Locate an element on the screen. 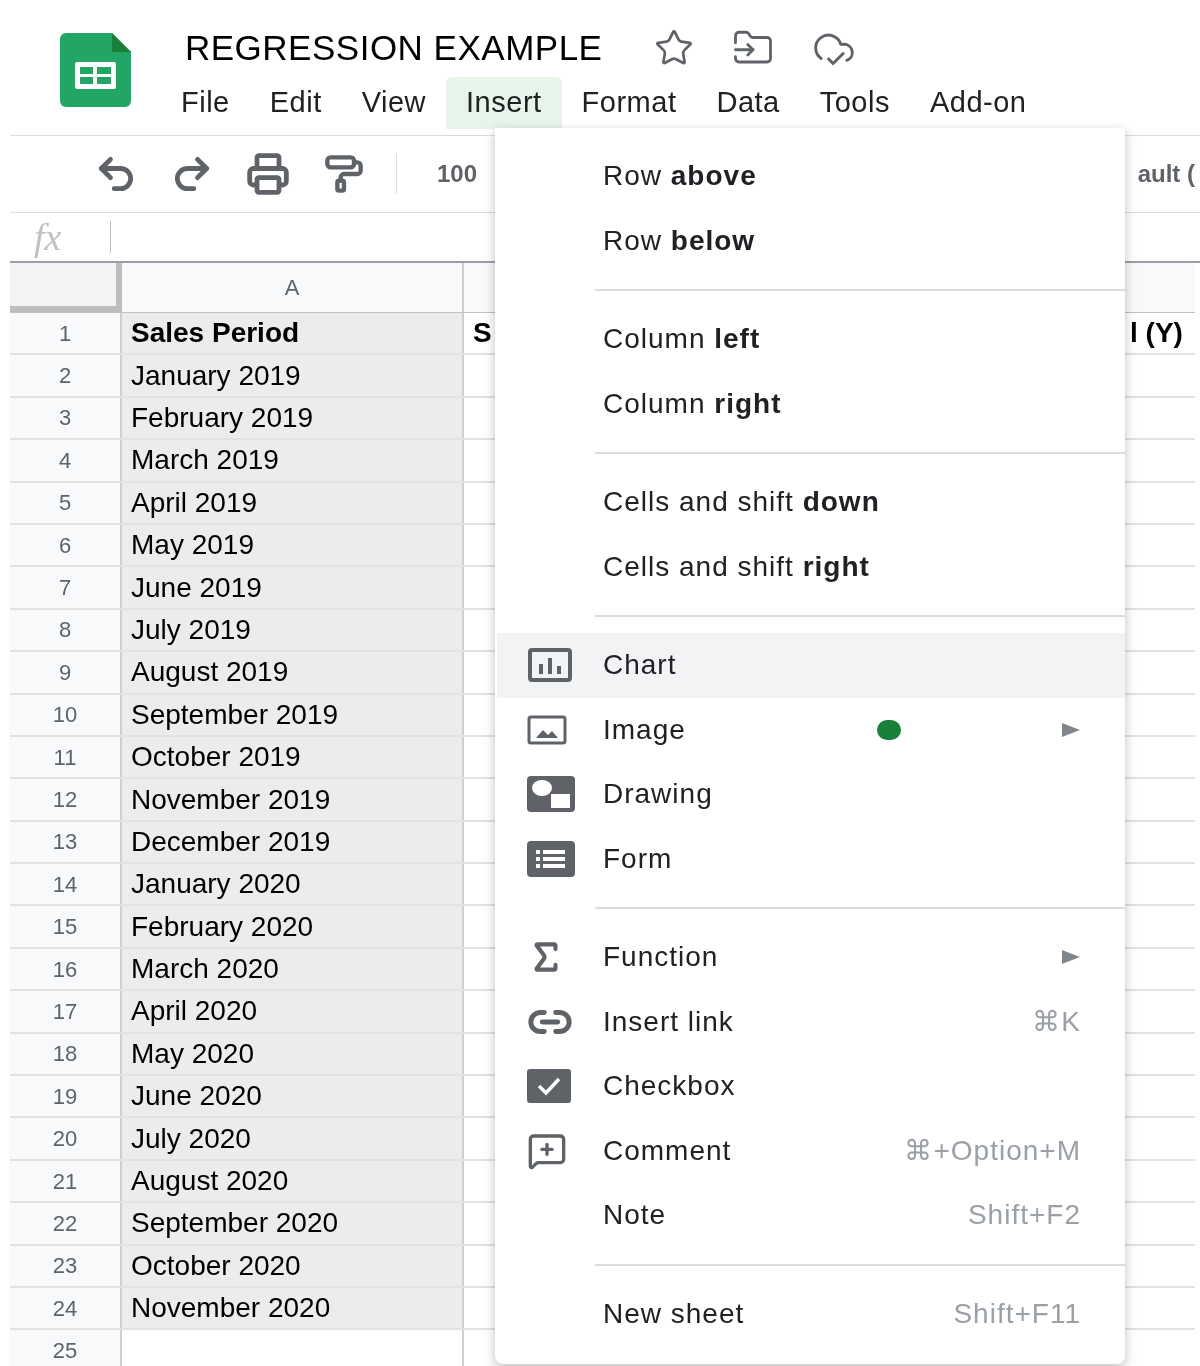 The height and width of the screenshot is (1366, 1200). menu-item: Cells and shift right is located at coordinates (811, 566).